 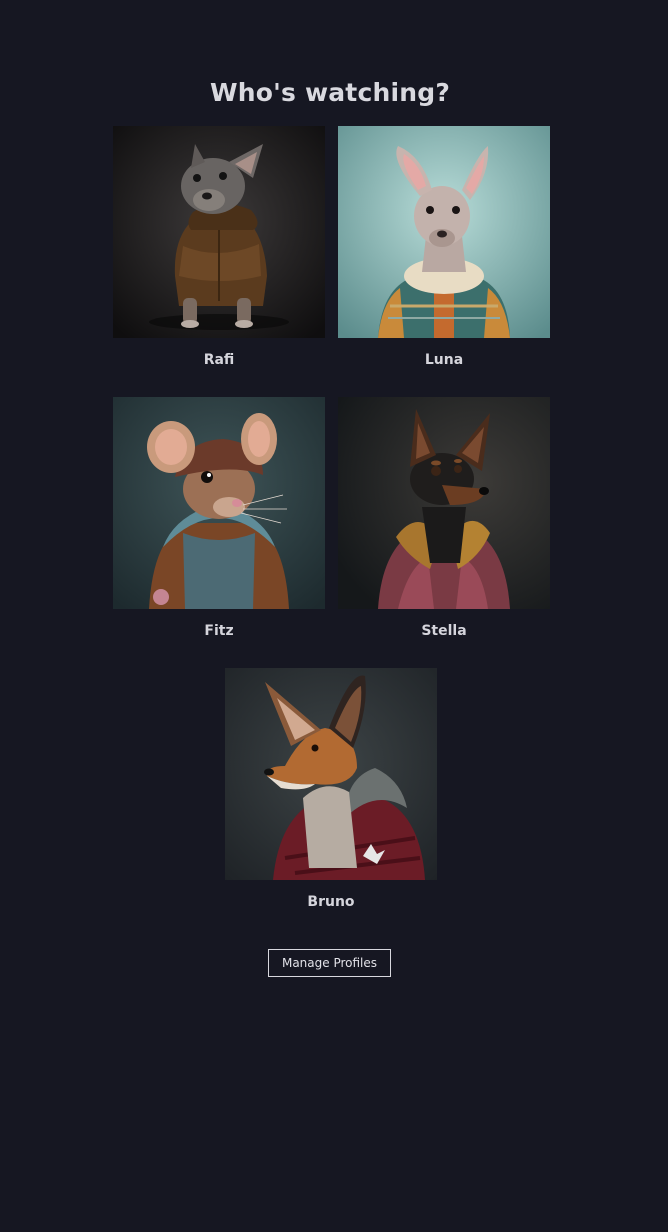 What do you see at coordinates (219, 503) in the screenshot?
I see `mouse-avatar-icon` at bounding box center [219, 503].